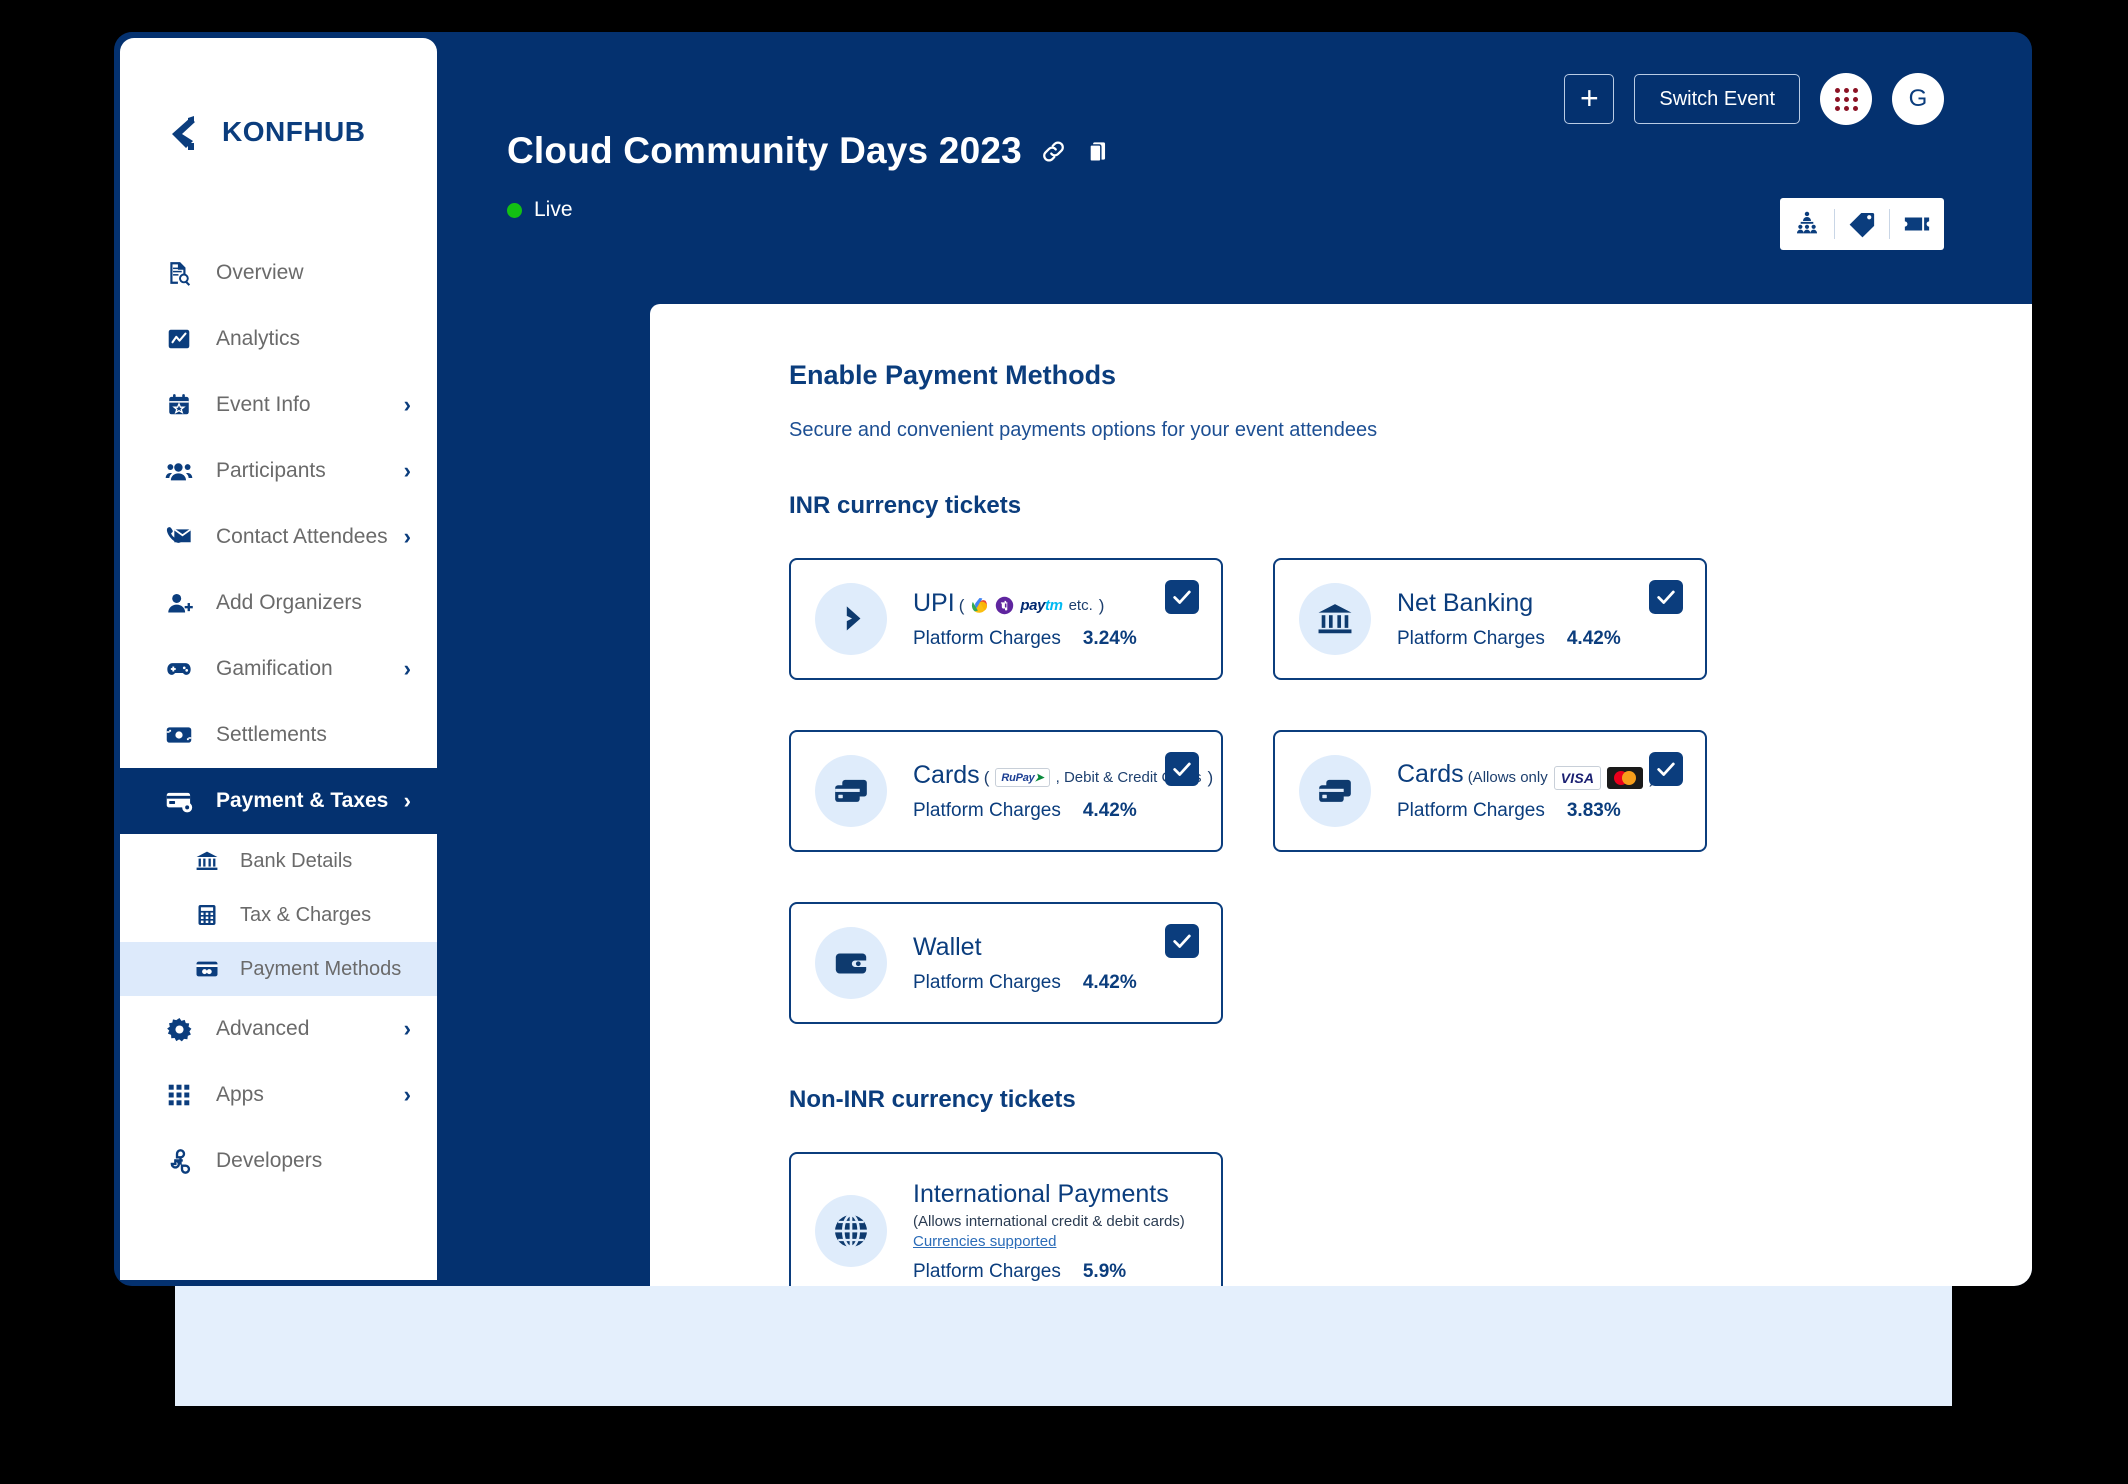 This screenshot has height=1484, width=2128. I want to click on grid-dots-icon, so click(1846, 99).